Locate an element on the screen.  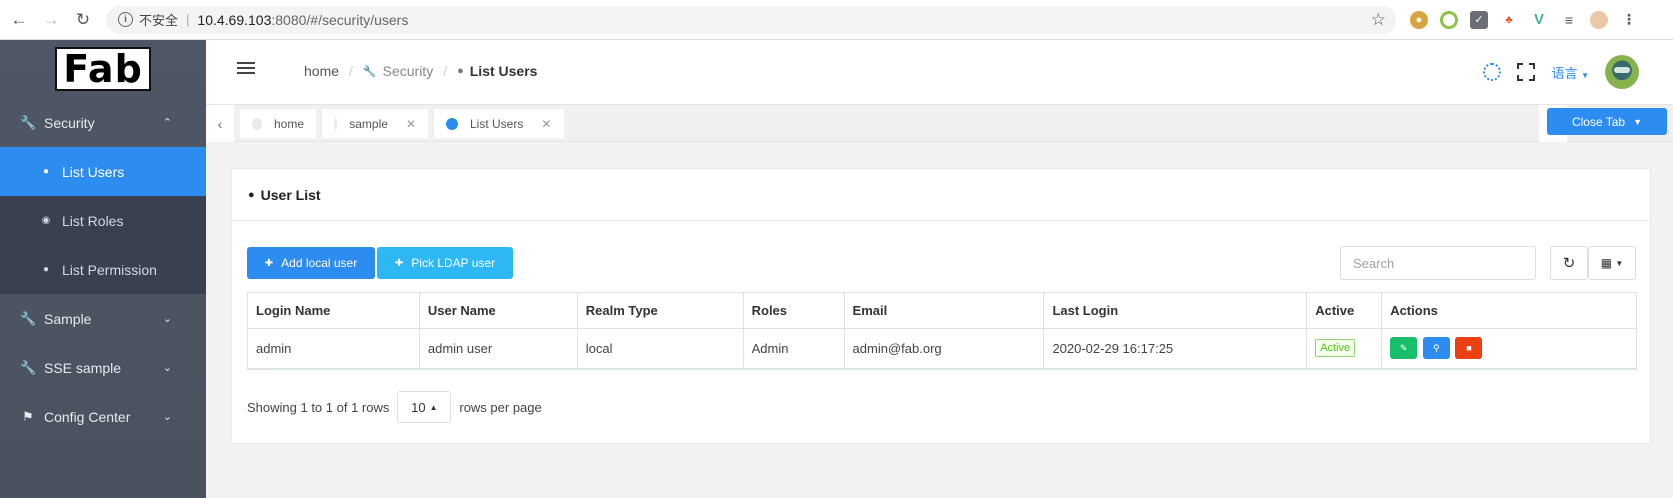
sidebar-item-security: 🔧 Security ⌃ is located at coordinates (103, 122).